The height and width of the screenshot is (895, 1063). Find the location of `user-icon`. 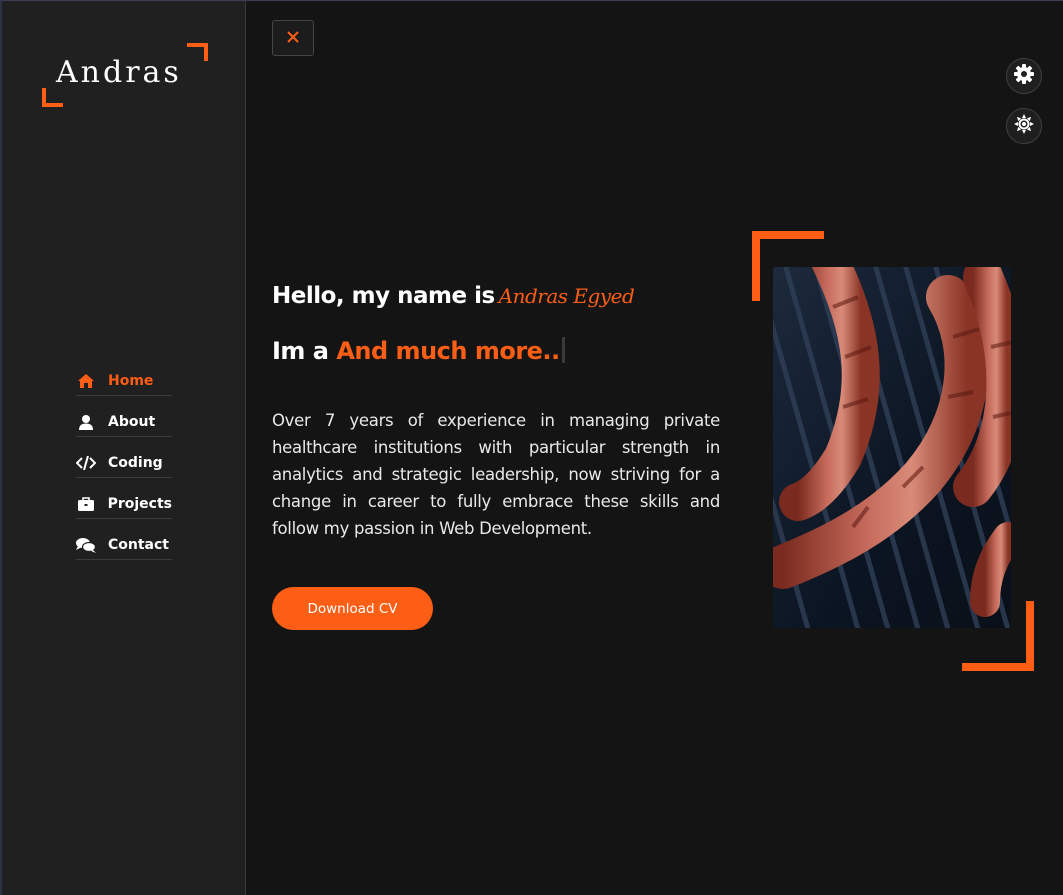

user-icon is located at coordinates (86, 422).